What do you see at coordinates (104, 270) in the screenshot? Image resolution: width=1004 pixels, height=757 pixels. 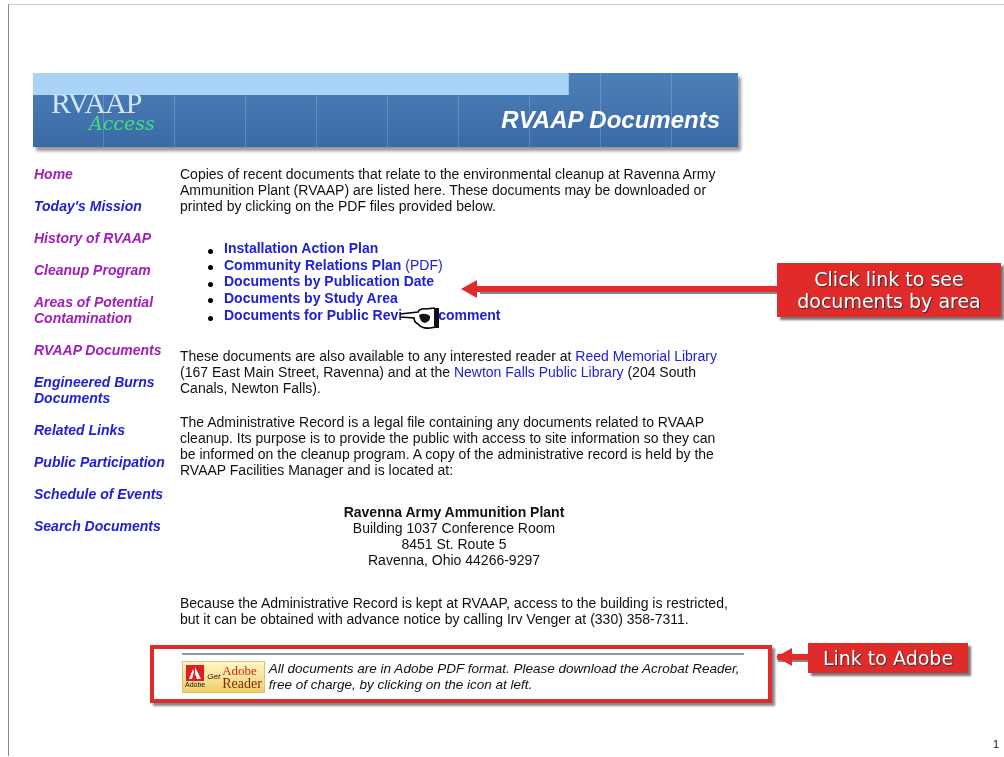 I see `nav-link: Cleanup Program` at bounding box center [104, 270].